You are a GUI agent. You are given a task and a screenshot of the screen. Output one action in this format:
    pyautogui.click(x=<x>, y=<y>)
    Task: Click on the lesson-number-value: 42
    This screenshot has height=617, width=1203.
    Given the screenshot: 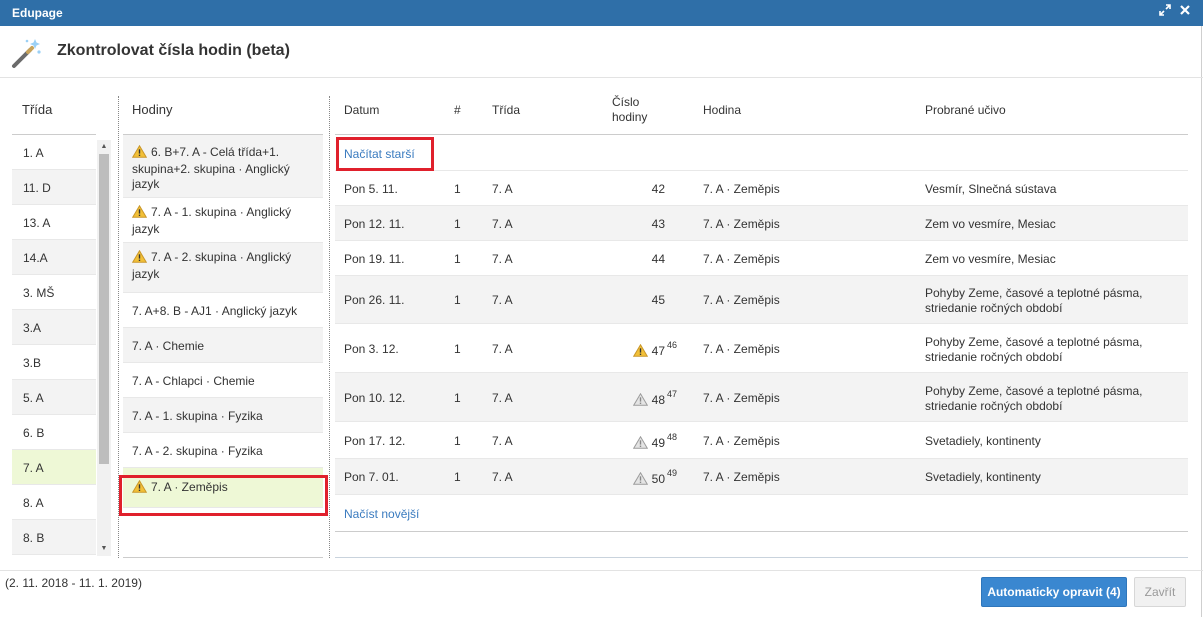 What is the action you would take?
    pyautogui.click(x=658, y=189)
    